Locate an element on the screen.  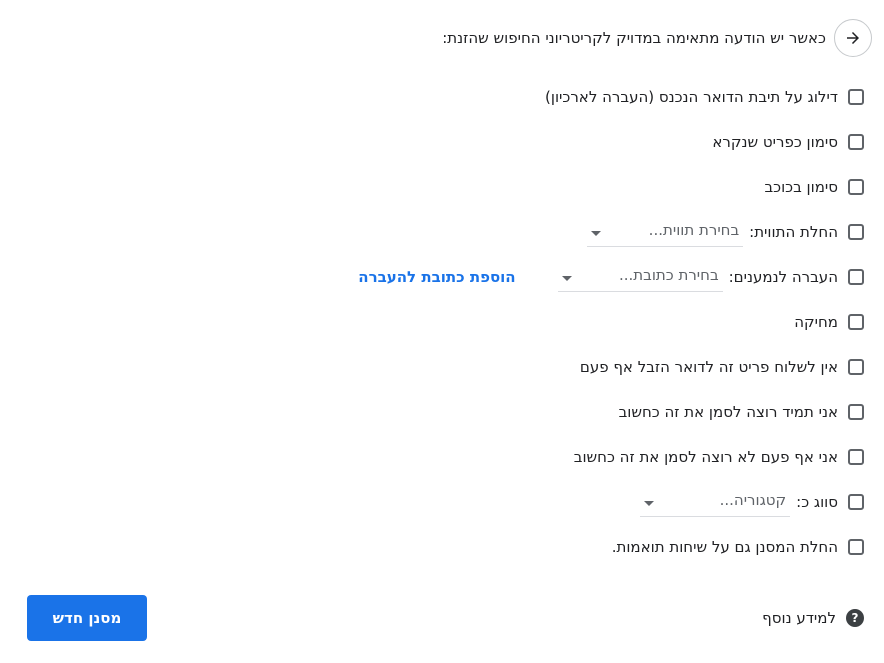
option-apply-matching: החלת המסנן גם על שיחות תואמות. is located at coordinates (611, 546).